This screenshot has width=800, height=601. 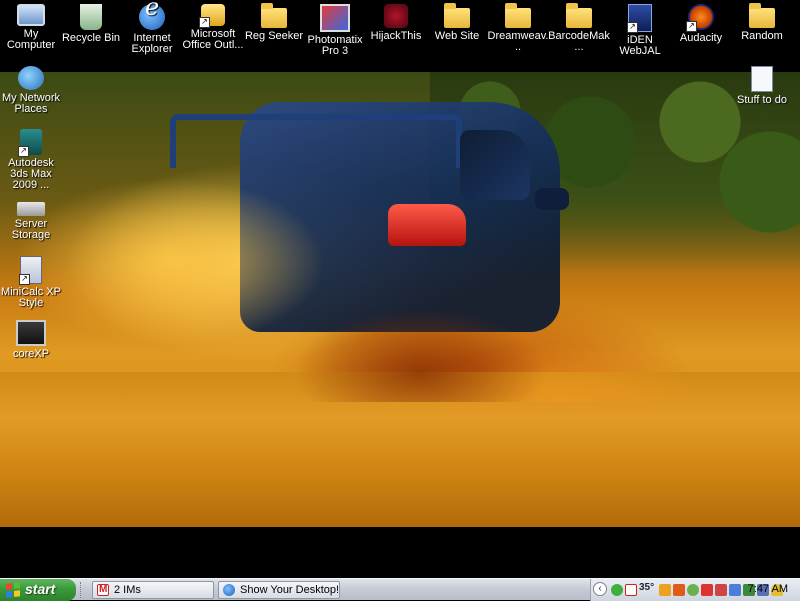 What do you see at coordinates (31, 103) in the screenshot?
I see `desktop-icon-label: My Network Places` at bounding box center [31, 103].